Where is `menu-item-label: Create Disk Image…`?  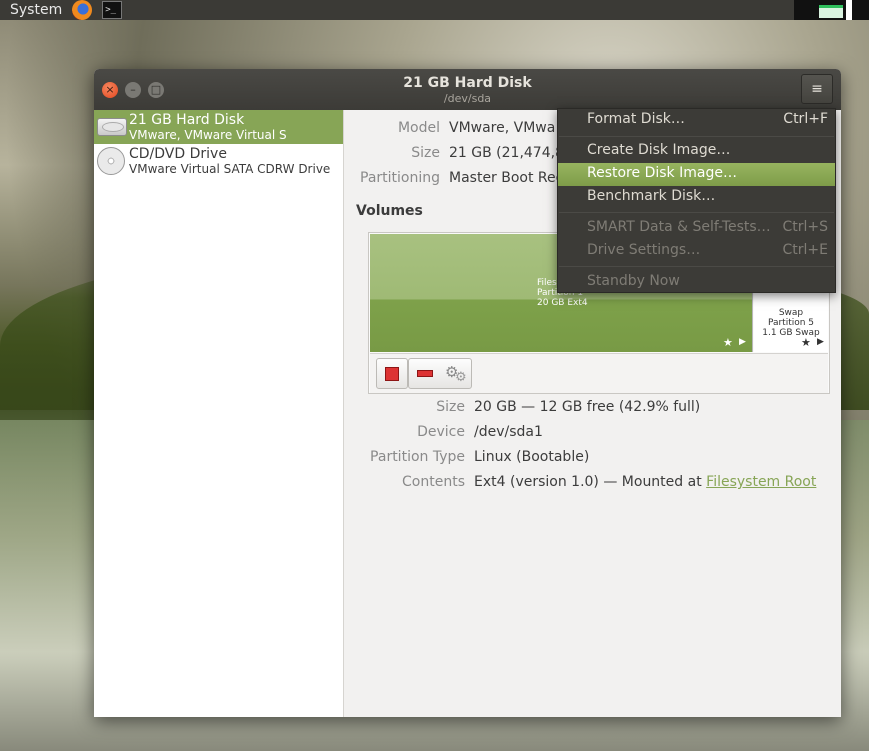 menu-item-label: Create Disk Image… is located at coordinates (659, 150).